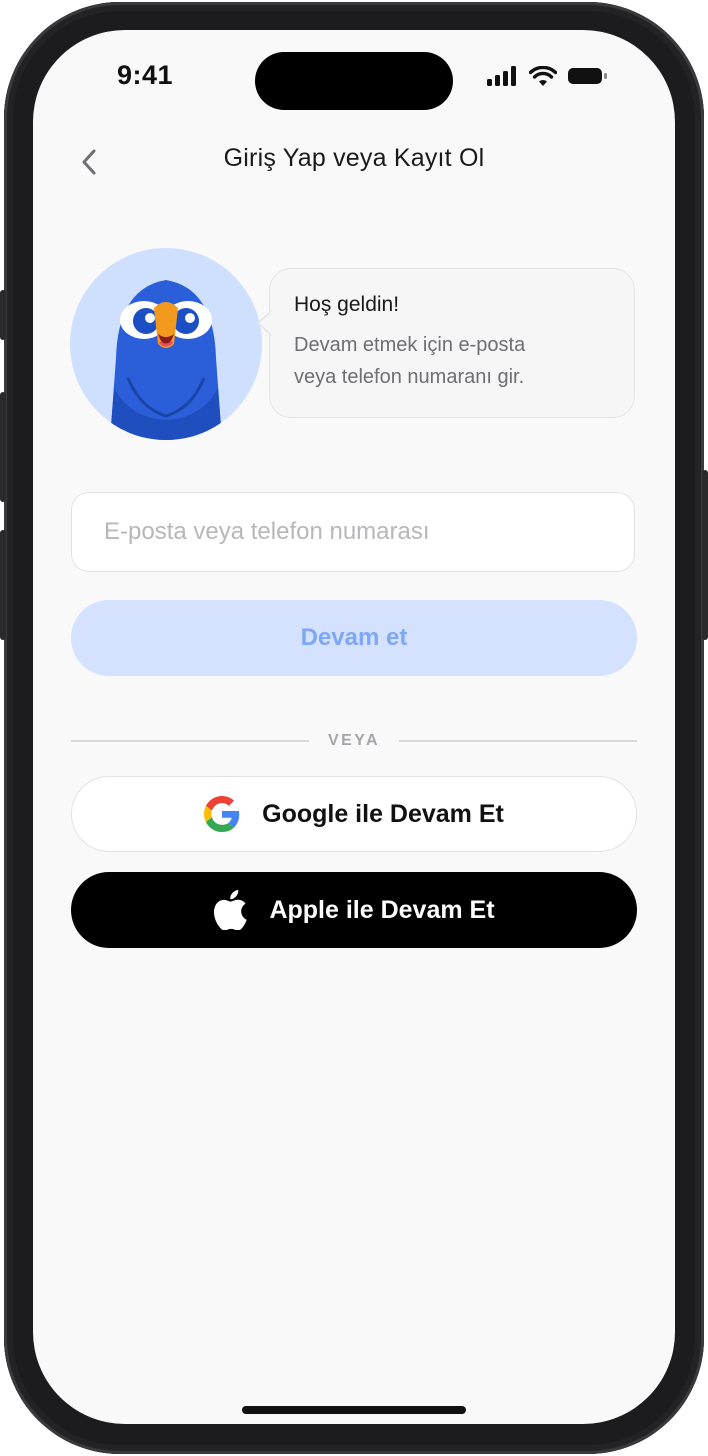 This screenshot has height=1456, width=708. I want to click on dynamic-island, so click(354, 81).